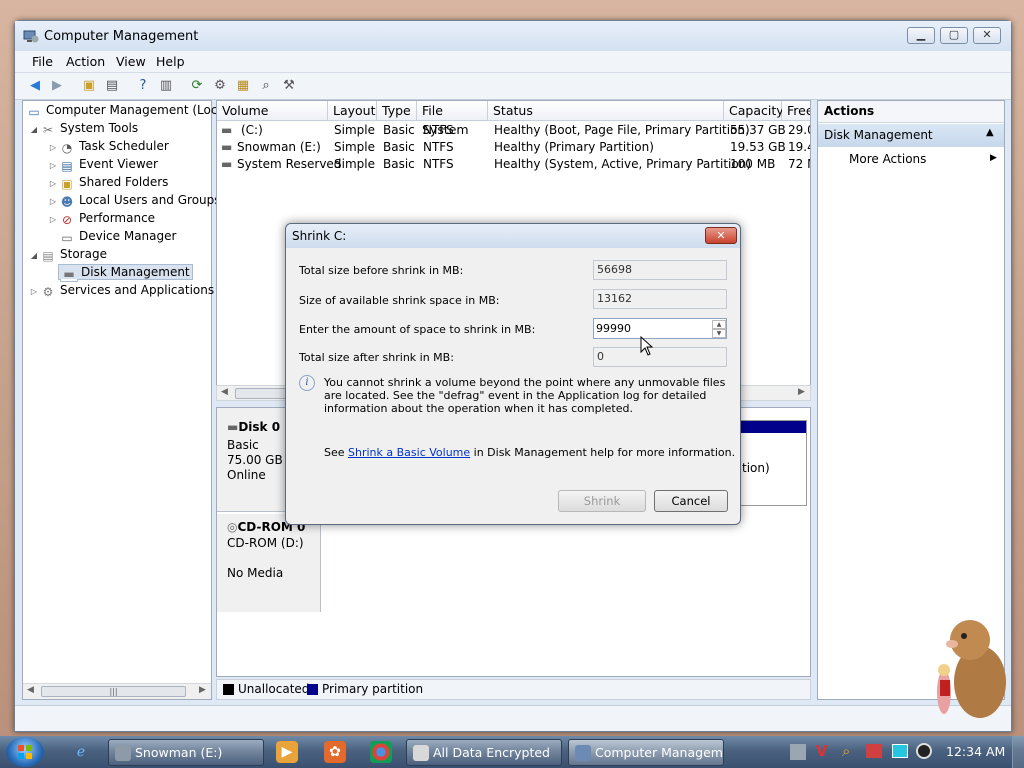 This screenshot has width=1024, height=768. Describe the element at coordinates (900, 751) in the screenshot. I see `tray-display-icon` at that location.